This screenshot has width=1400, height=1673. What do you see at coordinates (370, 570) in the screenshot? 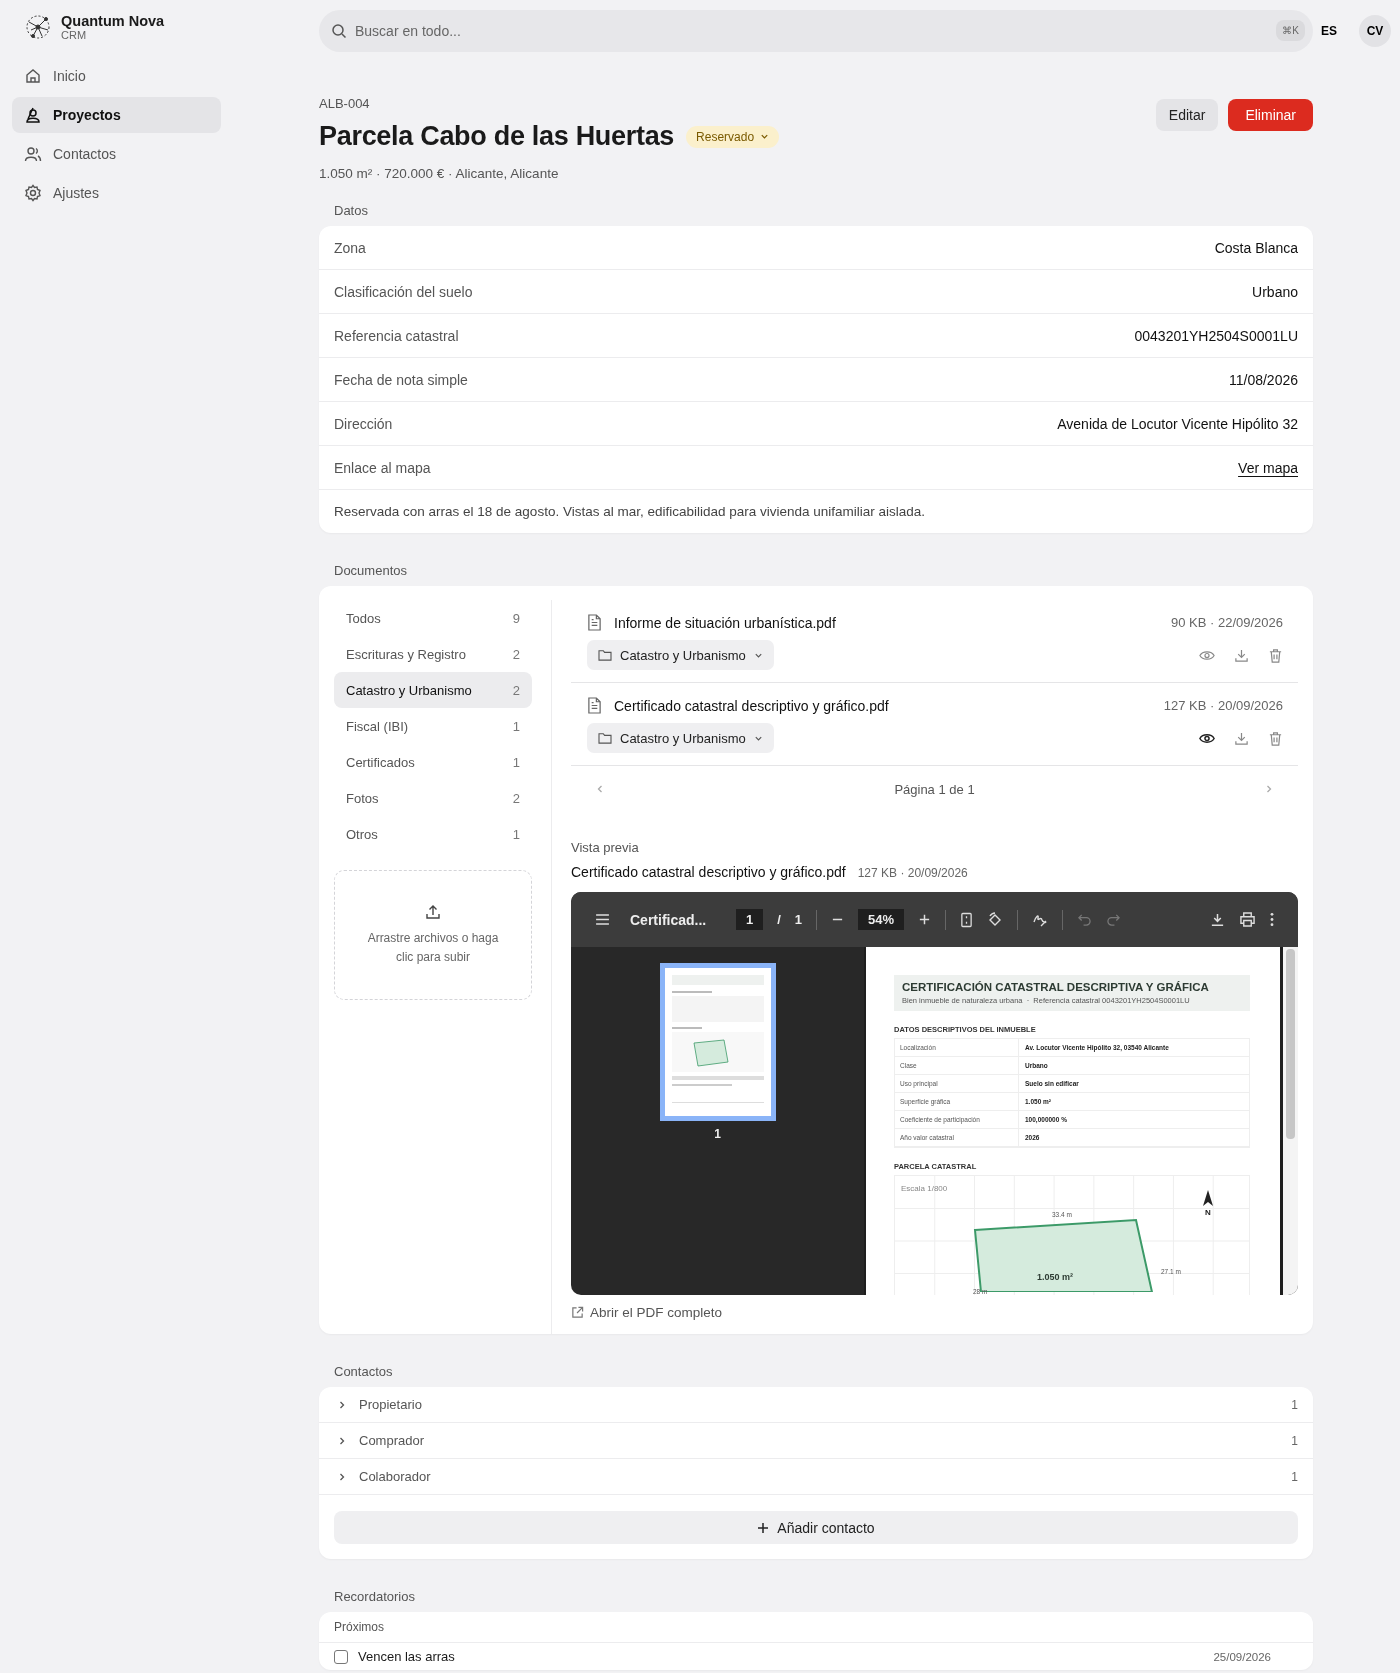
I see `section-label: Documentos` at bounding box center [370, 570].